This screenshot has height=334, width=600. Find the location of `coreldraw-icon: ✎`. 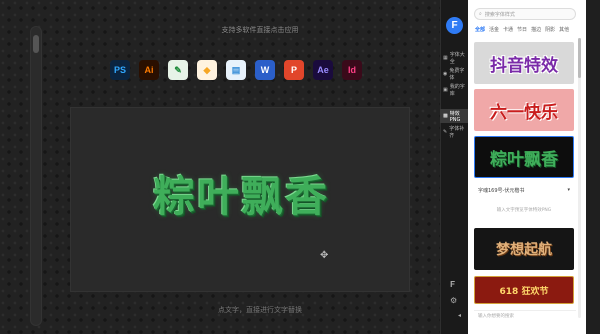

coreldraw-icon: ✎ is located at coordinates (178, 70).